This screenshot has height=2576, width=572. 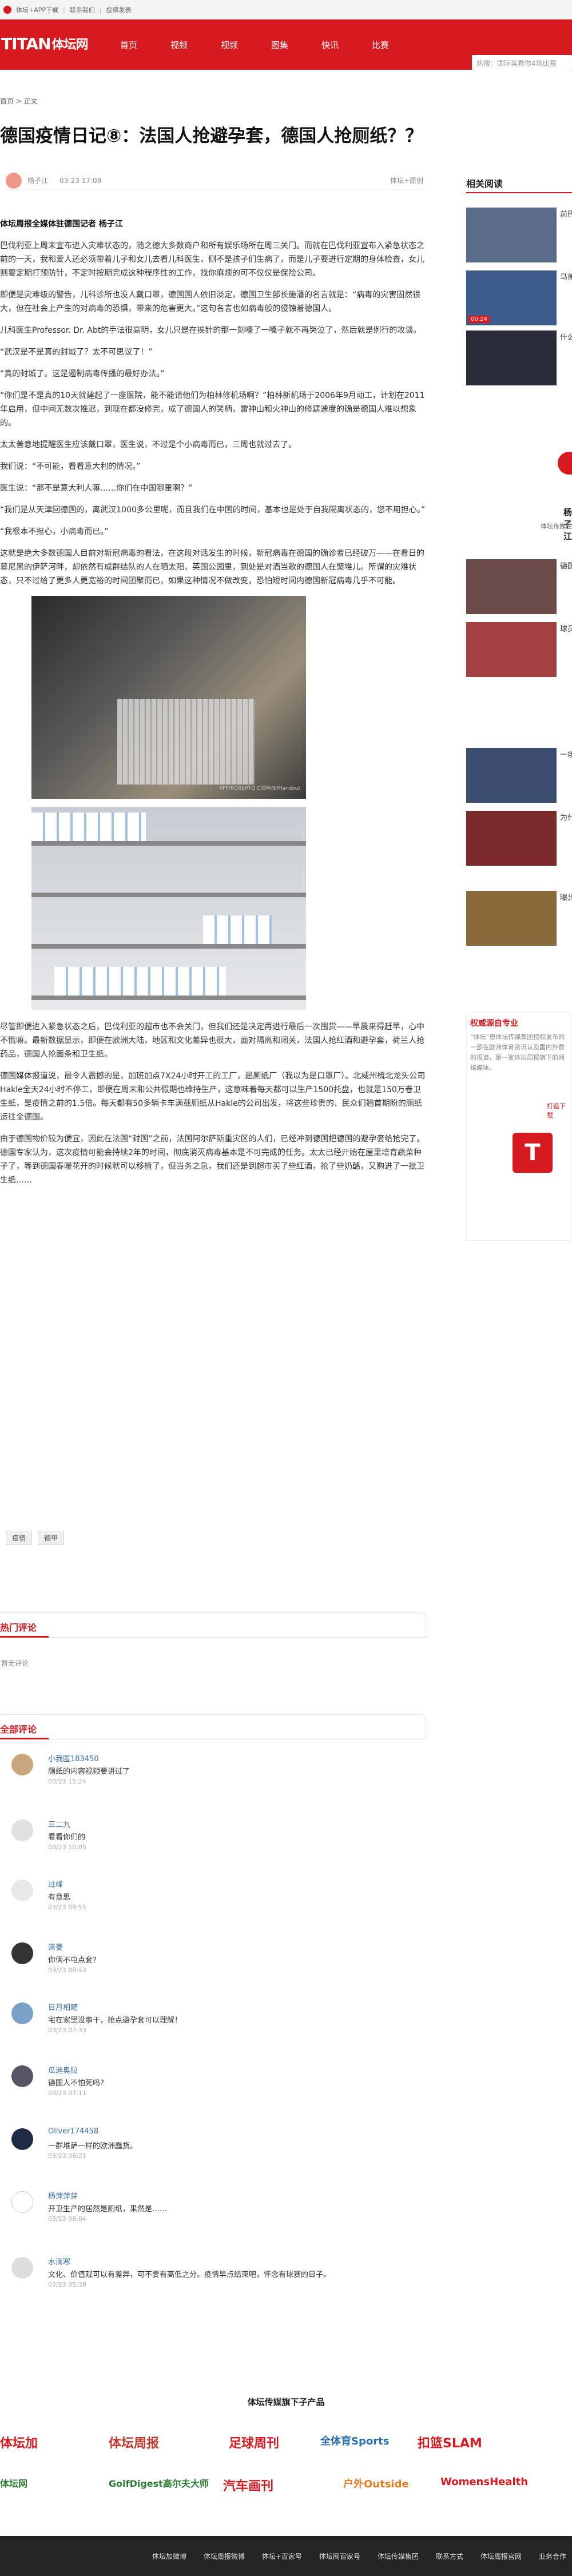 What do you see at coordinates (519, 494) in the screenshot?
I see `author-card: 杨子江 体坛传媒驻德国记者` at bounding box center [519, 494].